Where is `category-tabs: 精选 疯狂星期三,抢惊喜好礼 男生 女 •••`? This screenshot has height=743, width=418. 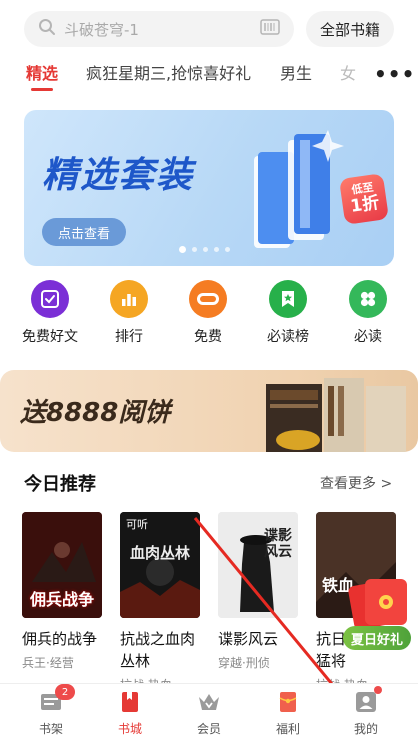 category-tabs: 精选 疯狂星期三,抢惊喜好礼 男生 女 ••• is located at coordinates (209, 74).